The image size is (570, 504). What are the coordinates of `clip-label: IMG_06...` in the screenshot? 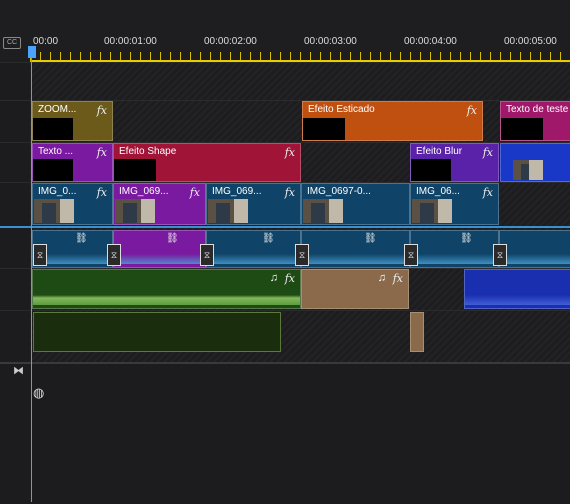 It's located at (438, 191).